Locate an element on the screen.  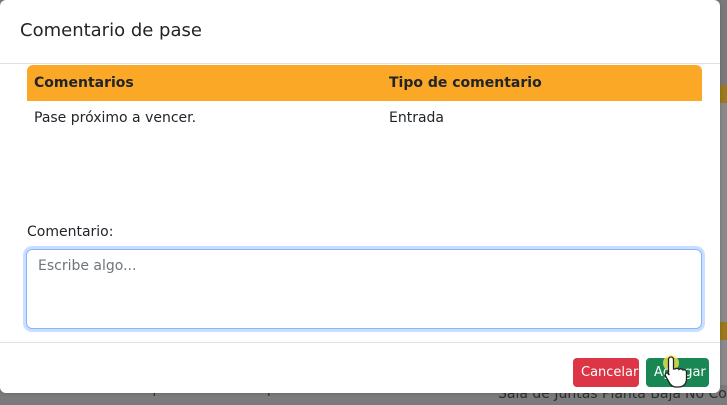
hand-cursor-icon is located at coordinates (675, 371).